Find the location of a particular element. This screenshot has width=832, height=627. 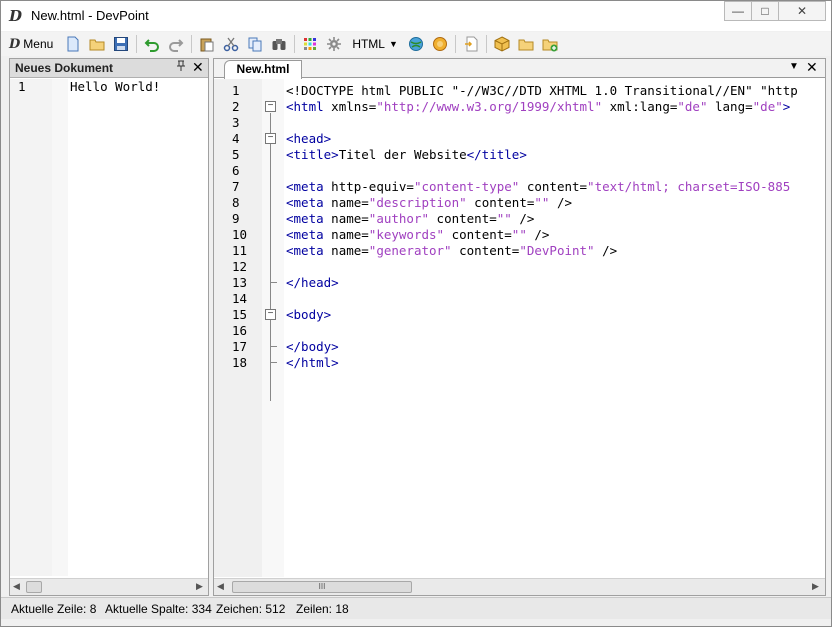

tab-new-html: New.html is located at coordinates (263, 69).